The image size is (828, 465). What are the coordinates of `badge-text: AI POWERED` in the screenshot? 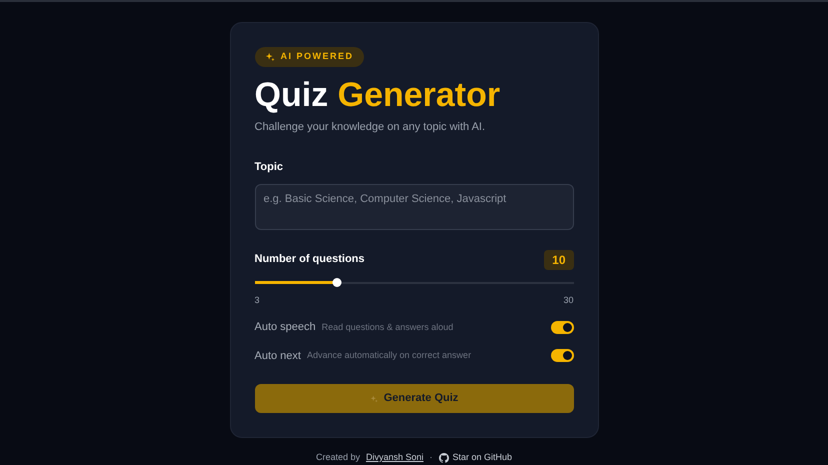 It's located at (317, 56).